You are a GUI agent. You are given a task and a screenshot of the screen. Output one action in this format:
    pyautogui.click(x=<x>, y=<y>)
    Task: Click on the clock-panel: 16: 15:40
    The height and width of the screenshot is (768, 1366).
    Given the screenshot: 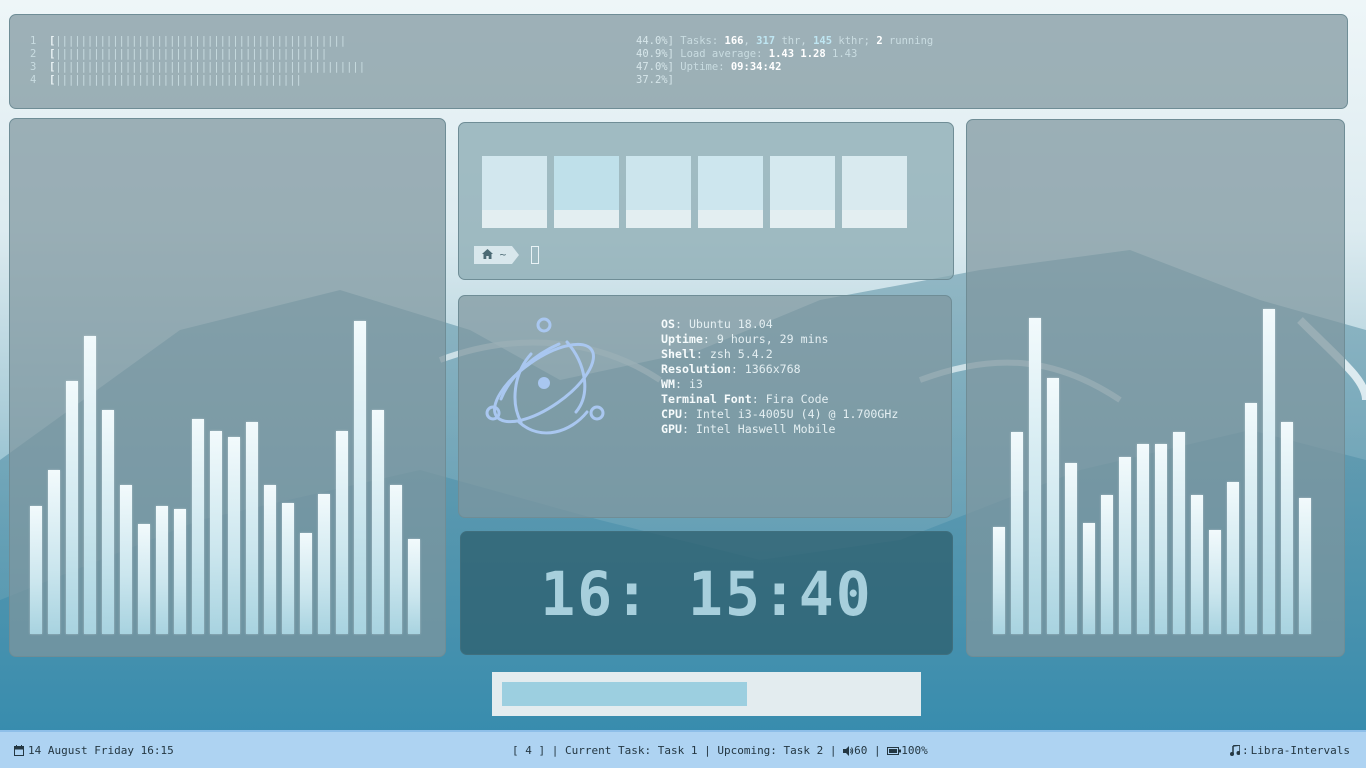 What is the action you would take?
    pyautogui.click(x=706, y=593)
    